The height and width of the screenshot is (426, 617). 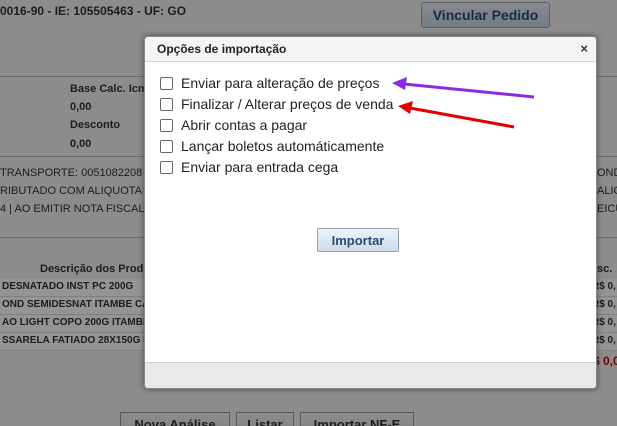 I want to click on annotation-arrows, so click(x=463, y=103).